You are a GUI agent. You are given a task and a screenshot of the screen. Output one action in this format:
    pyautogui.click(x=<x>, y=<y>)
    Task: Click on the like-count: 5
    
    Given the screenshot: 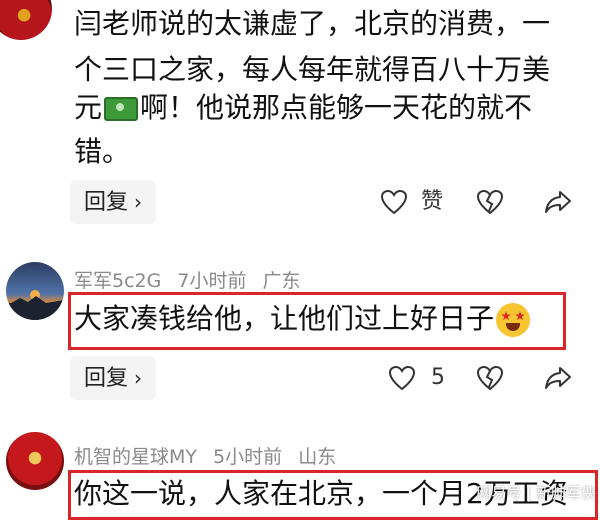 What is the action you would take?
    pyautogui.click(x=438, y=377)
    